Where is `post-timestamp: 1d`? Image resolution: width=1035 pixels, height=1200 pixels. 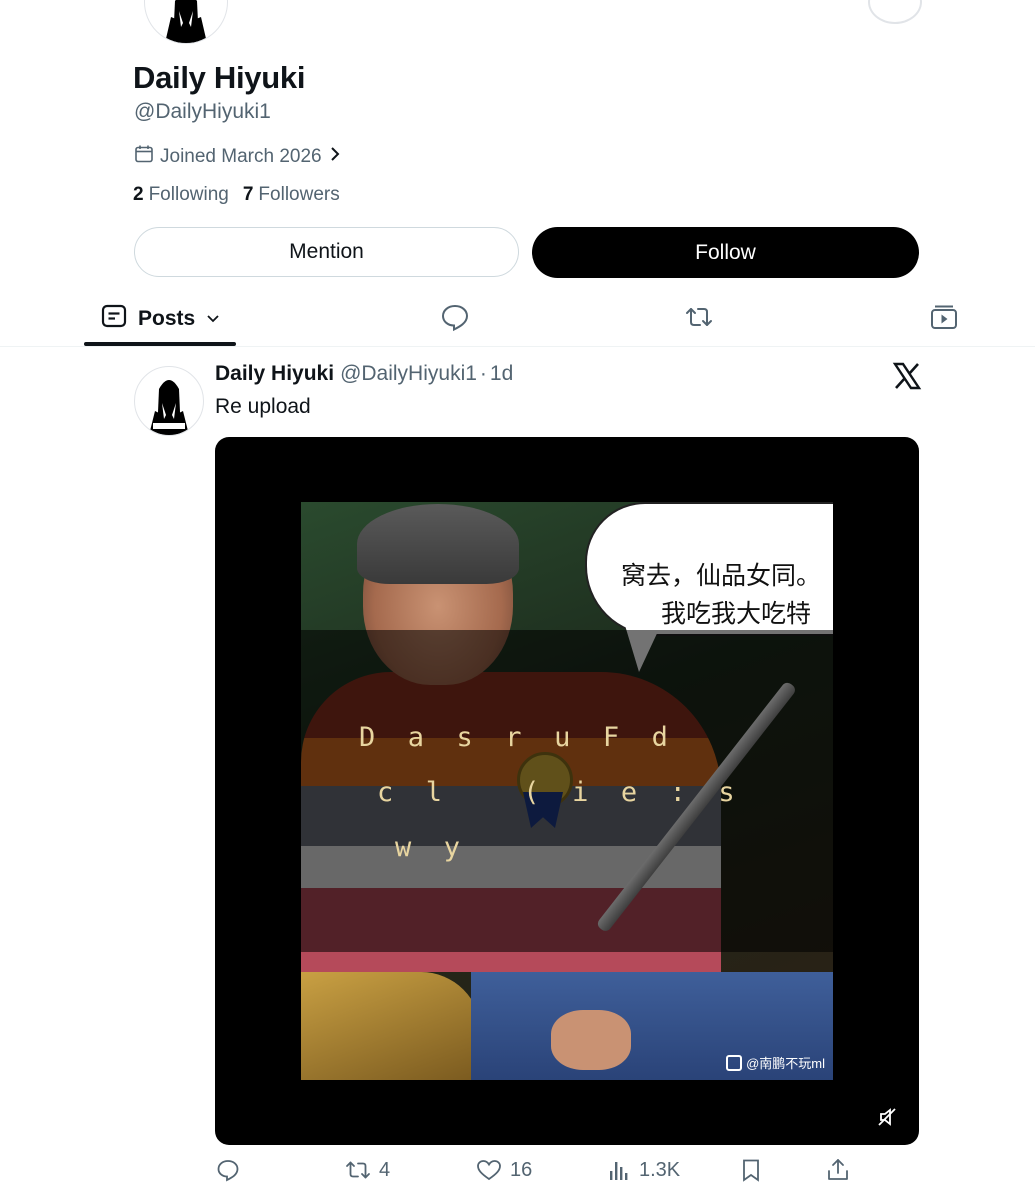 post-timestamp: 1d is located at coordinates (501, 374).